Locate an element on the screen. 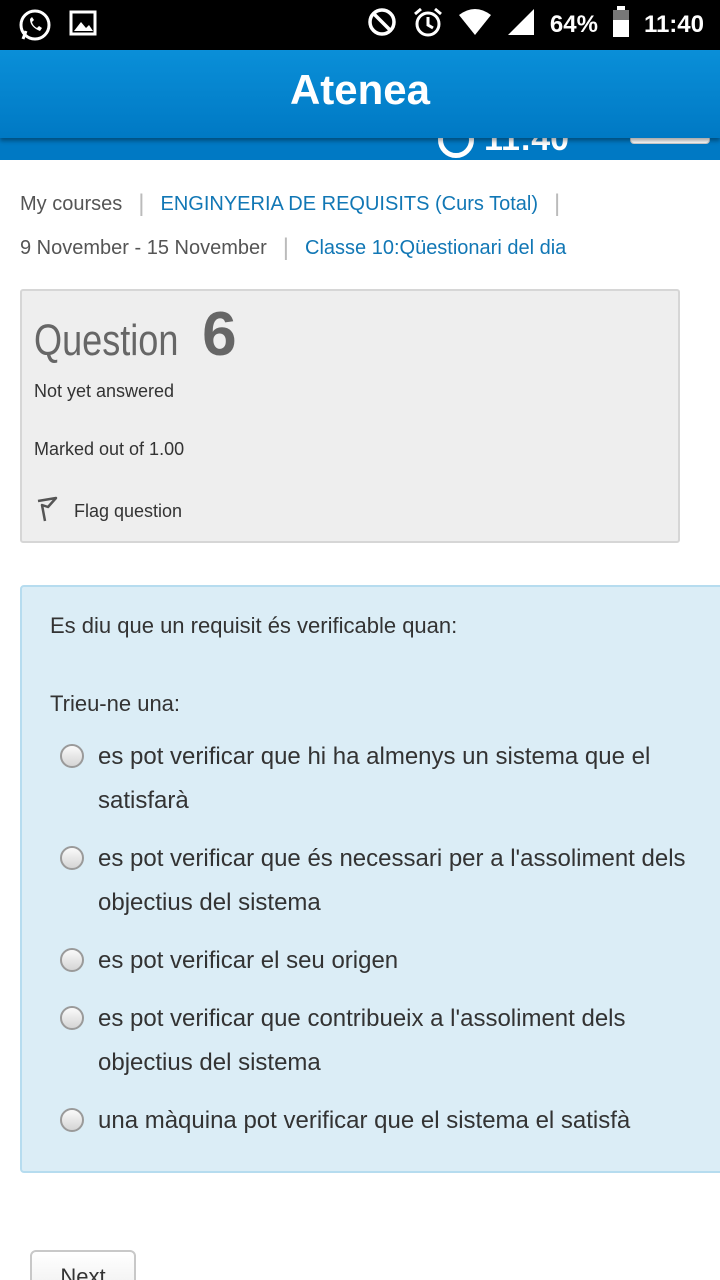 The image size is (720, 1280). status-clock: 11:40 is located at coordinates (673, 24).